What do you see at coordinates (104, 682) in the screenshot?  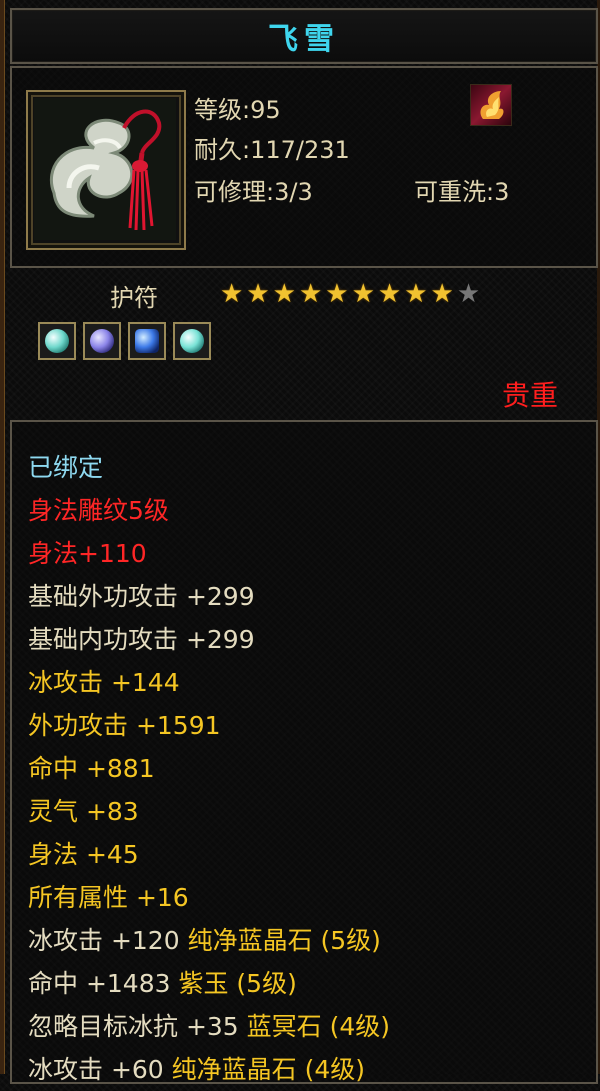 I see `attr-ice-attack: 冰攻击 +144` at bounding box center [104, 682].